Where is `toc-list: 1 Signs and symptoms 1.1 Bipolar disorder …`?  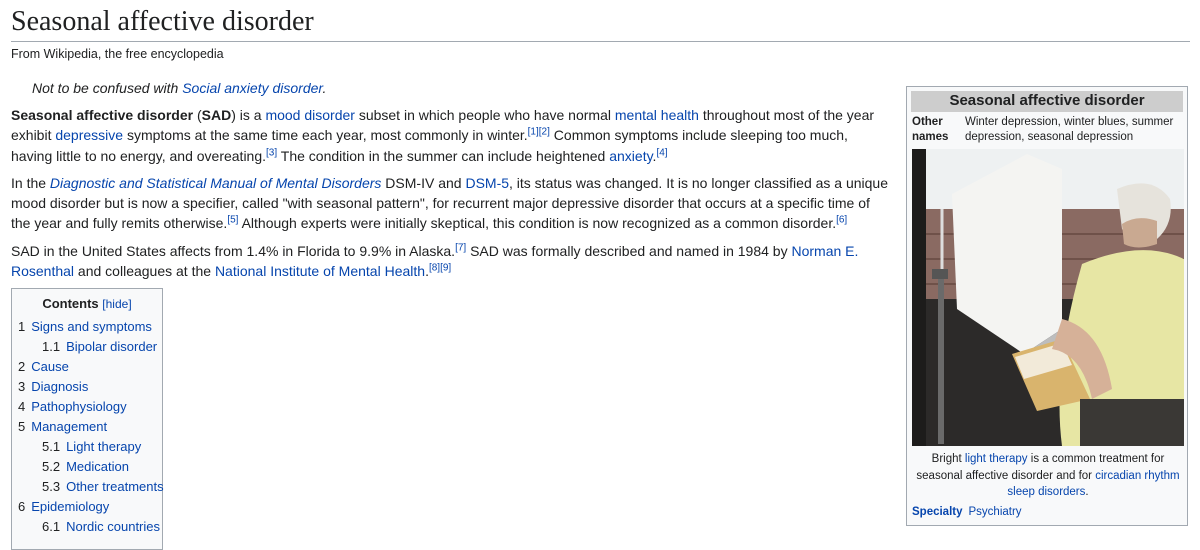 toc-list: 1 Signs and symptoms 1.1 Bipolar disorder … is located at coordinates (88, 427).